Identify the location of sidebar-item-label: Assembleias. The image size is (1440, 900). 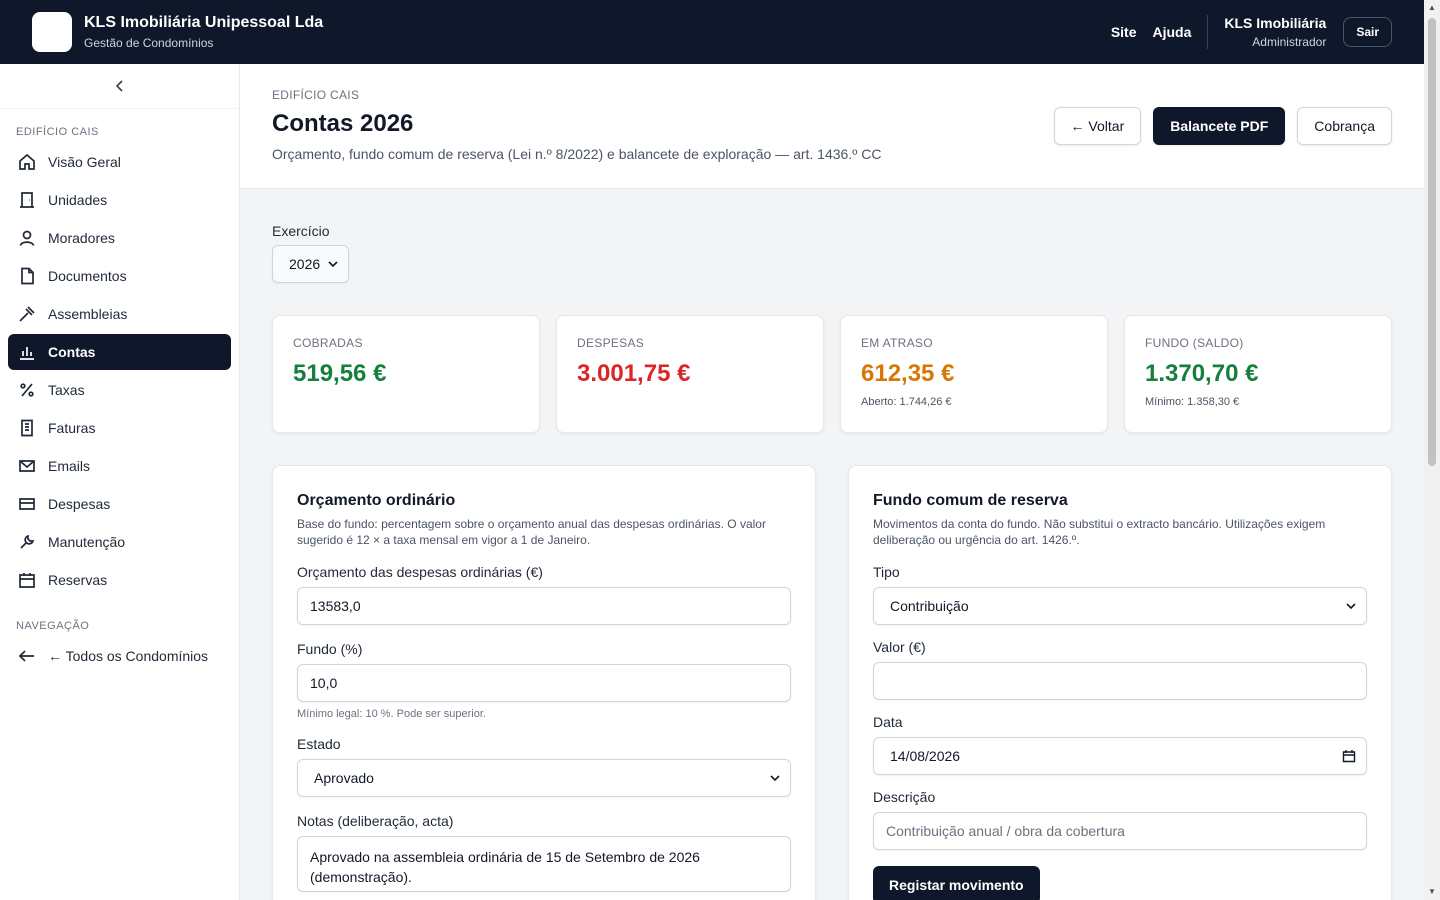
(88, 314).